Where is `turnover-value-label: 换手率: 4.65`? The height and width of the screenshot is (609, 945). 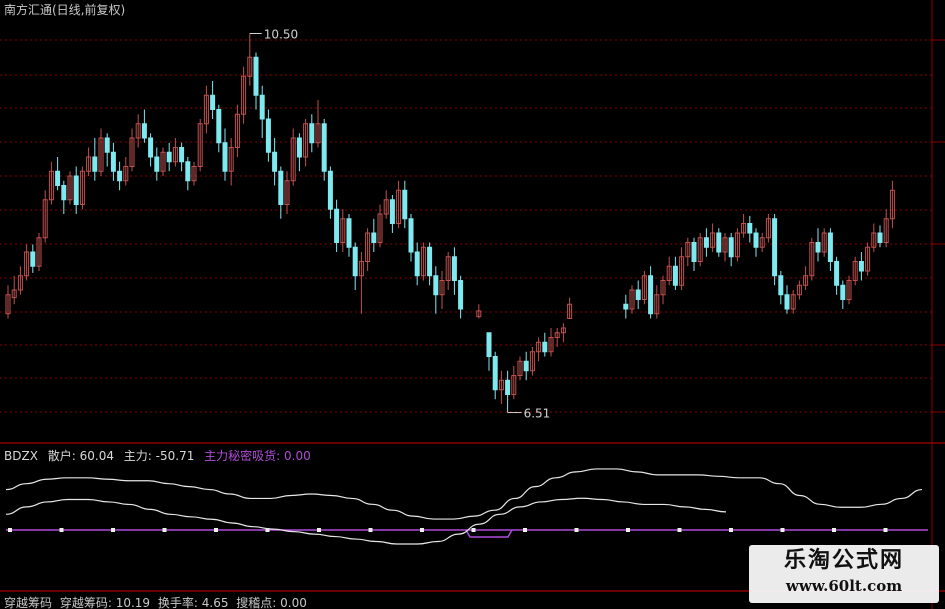 turnover-value-label: 换手率: 4.65 is located at coordinates (193, 602).